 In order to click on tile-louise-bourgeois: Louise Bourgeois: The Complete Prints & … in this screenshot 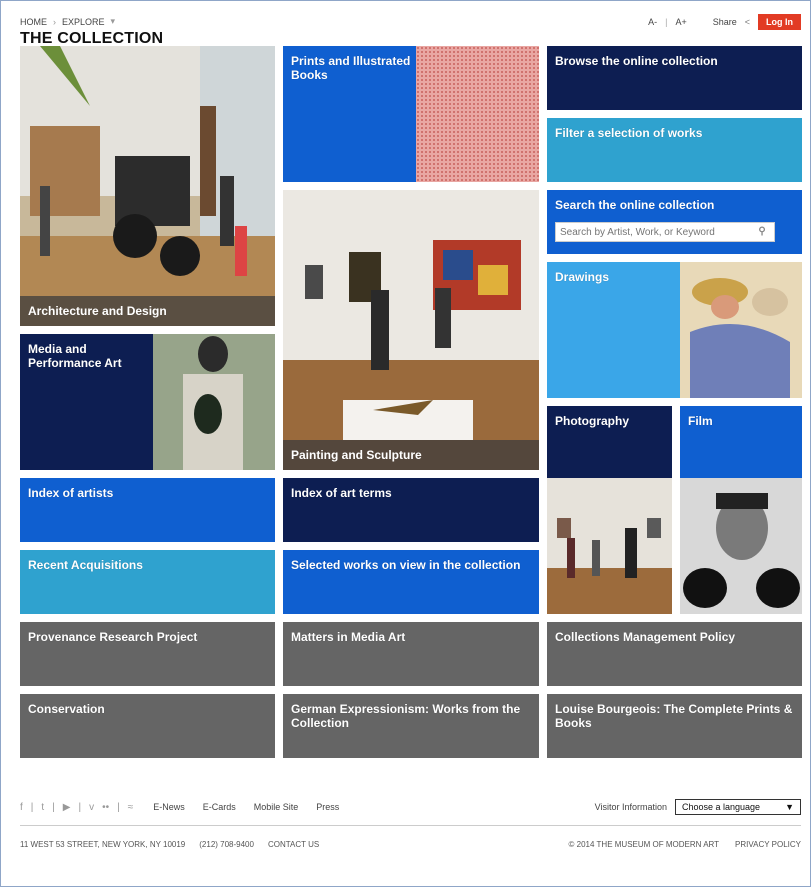, I will do `click(674, 726)`.